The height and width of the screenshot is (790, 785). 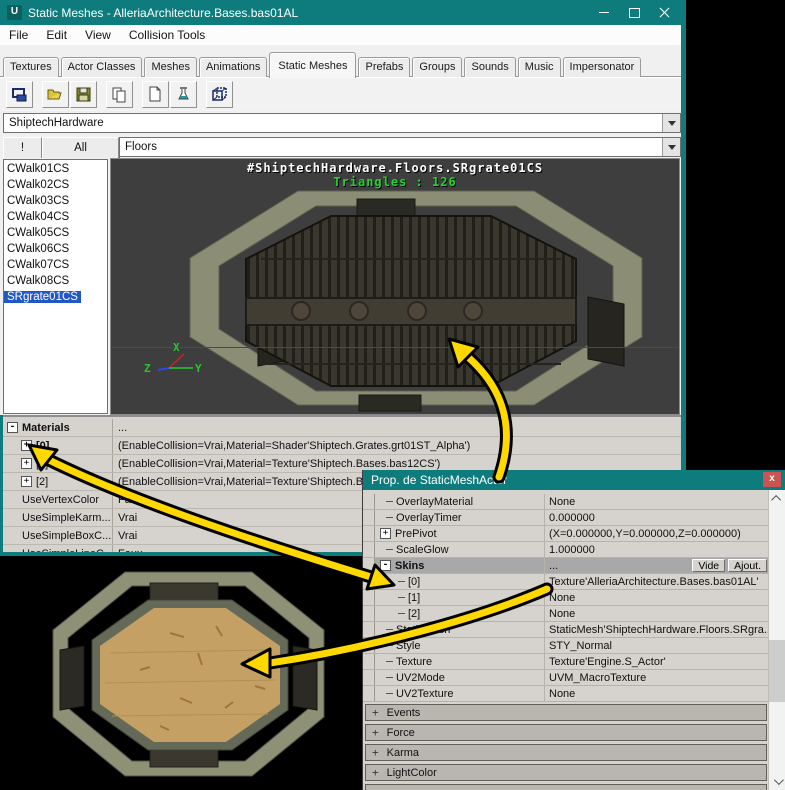 I want to click on maximize-button, so click(x=634, y=12).